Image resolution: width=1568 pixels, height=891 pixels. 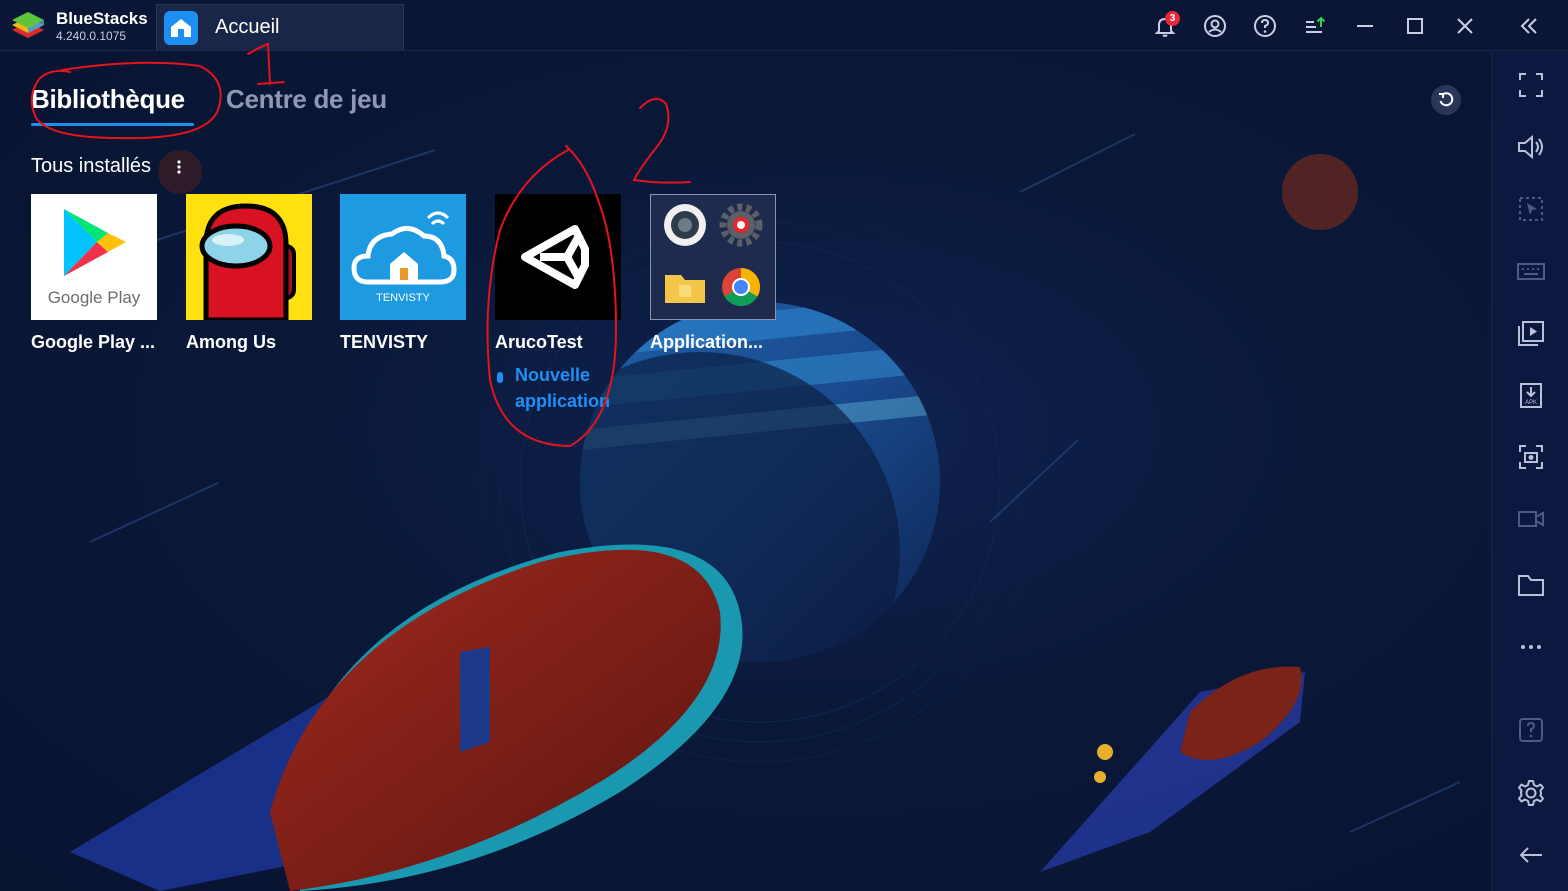 What do you see at coordinates (1530, 403) in the screenshot?
I see `svg-text: APK` at bounding box center [1530, 403].